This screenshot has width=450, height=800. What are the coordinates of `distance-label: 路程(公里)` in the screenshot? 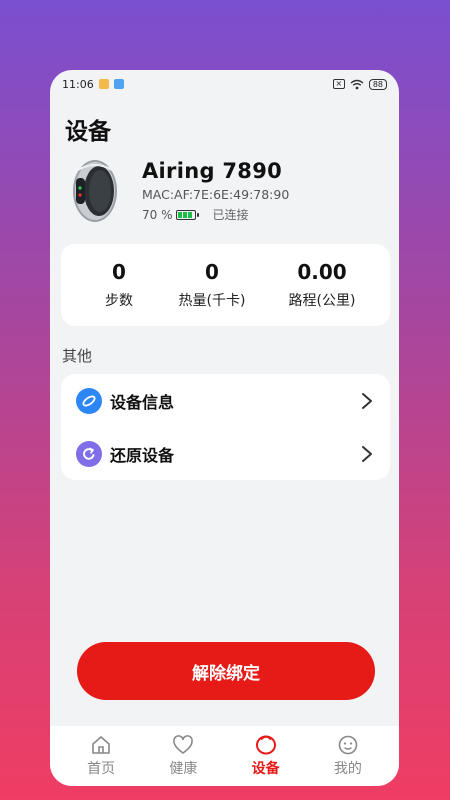 It's located at (322, 301).